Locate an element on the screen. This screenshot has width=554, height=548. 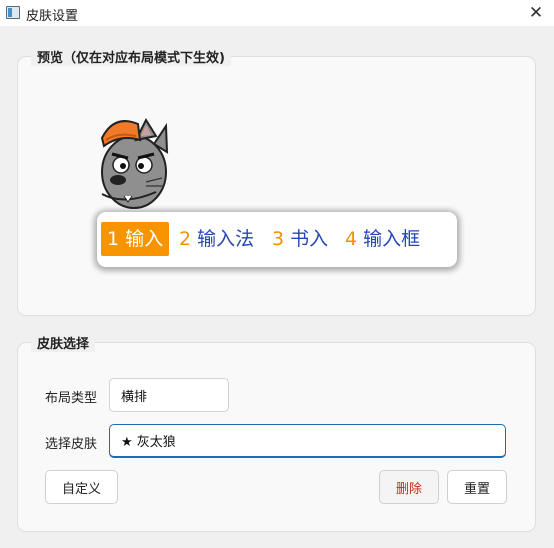
layout-type-select: 横排 is located at coordinates (169, 395).